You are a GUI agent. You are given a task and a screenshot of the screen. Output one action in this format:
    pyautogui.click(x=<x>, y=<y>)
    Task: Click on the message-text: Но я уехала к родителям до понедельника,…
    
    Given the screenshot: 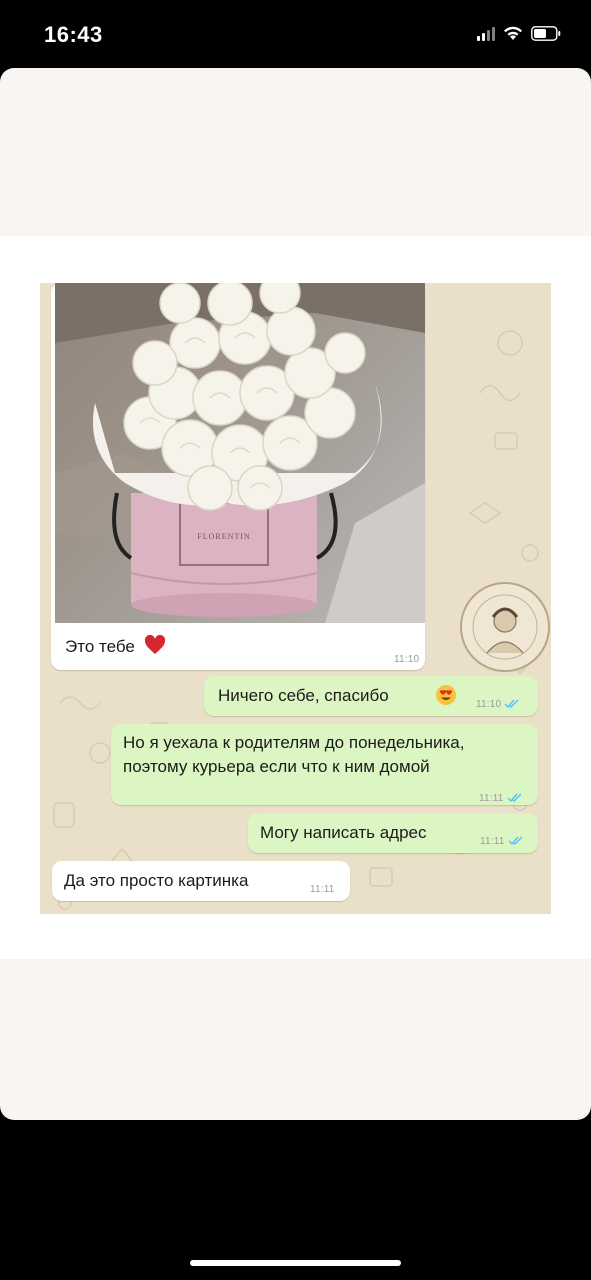 What is the action you would take?
    pyautogui.click(x=294, y=754)
    